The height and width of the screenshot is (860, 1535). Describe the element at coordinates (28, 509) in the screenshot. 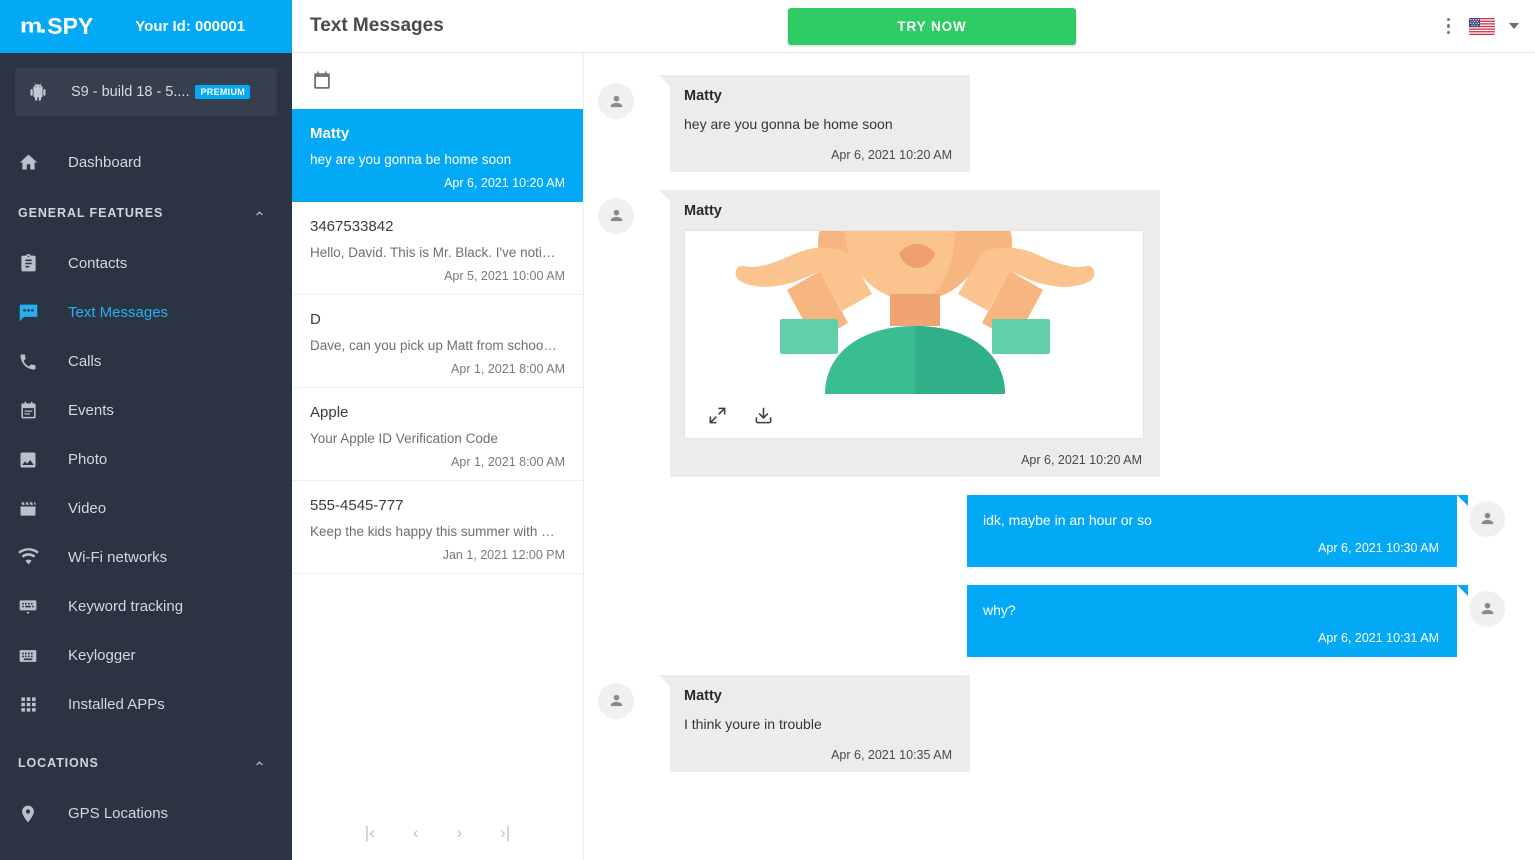

I see `video-icon` at that location.